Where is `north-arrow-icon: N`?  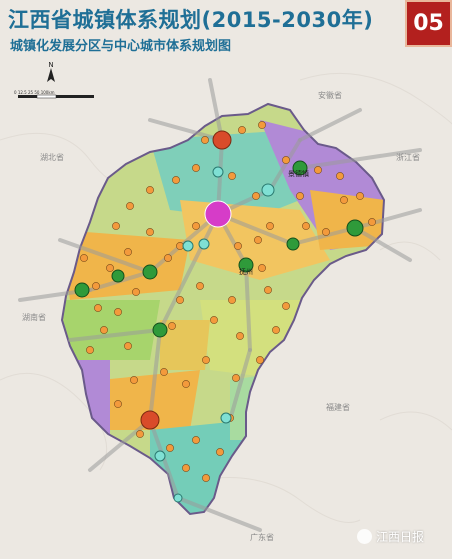 north-arrow-icon: N is located at coordinates (51, 71).